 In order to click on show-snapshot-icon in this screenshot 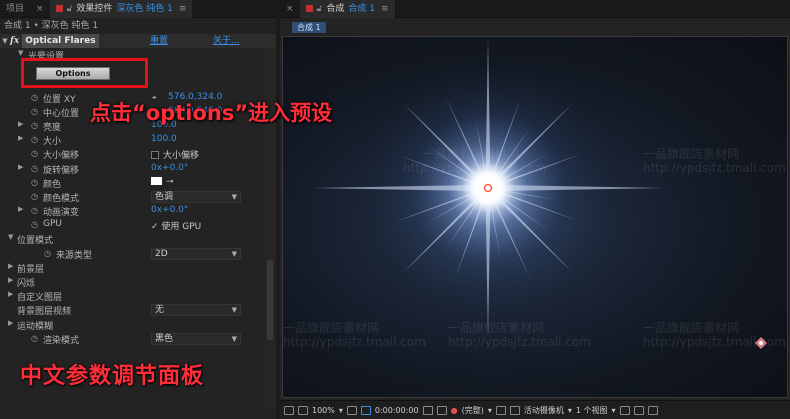, I will do `click(441, 410)`.